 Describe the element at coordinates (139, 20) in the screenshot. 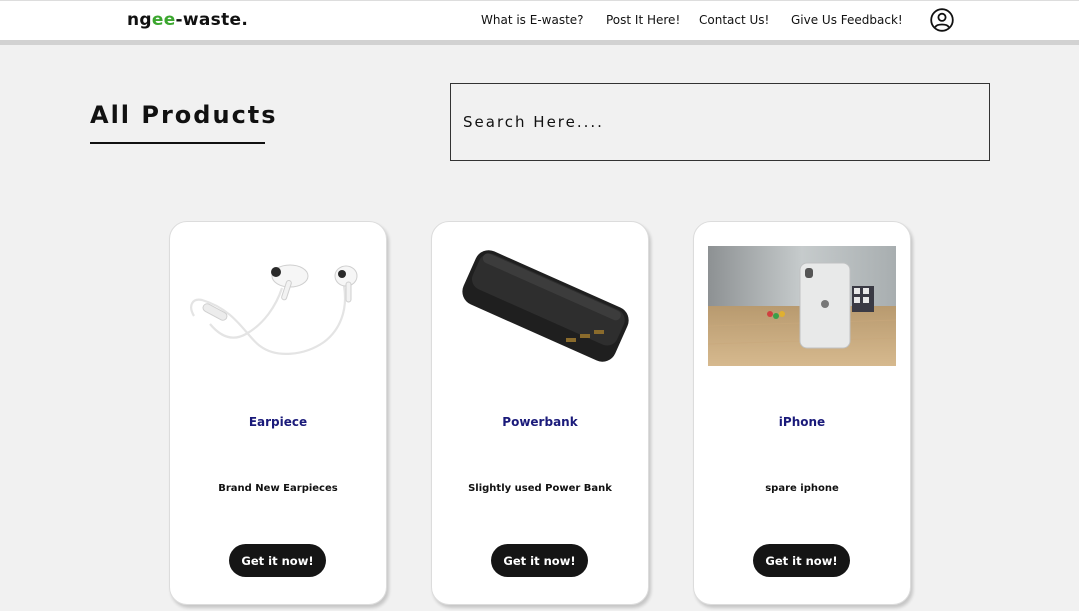

I see `logo-prefix: ng` at that location.